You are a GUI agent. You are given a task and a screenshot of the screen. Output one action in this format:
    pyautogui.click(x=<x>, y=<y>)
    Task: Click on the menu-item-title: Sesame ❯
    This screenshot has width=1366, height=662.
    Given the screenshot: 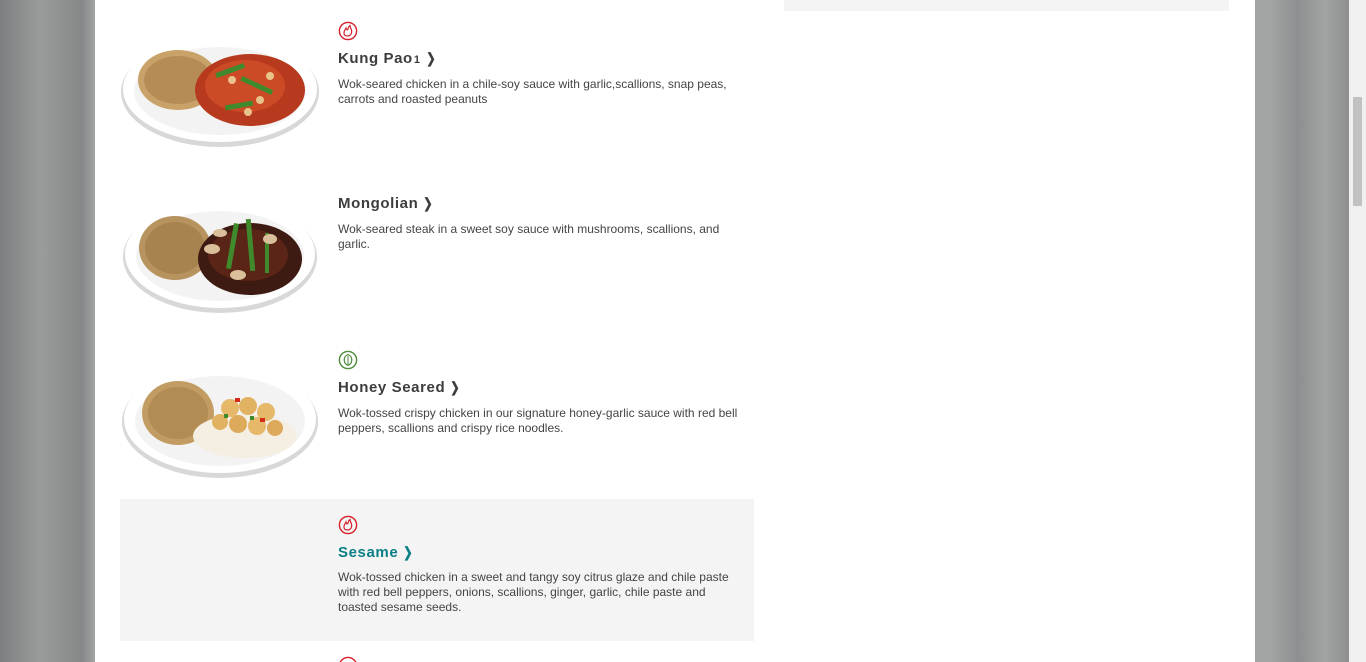 What is the action you would take?
    pyautogui.click(x=376, y=552)
    